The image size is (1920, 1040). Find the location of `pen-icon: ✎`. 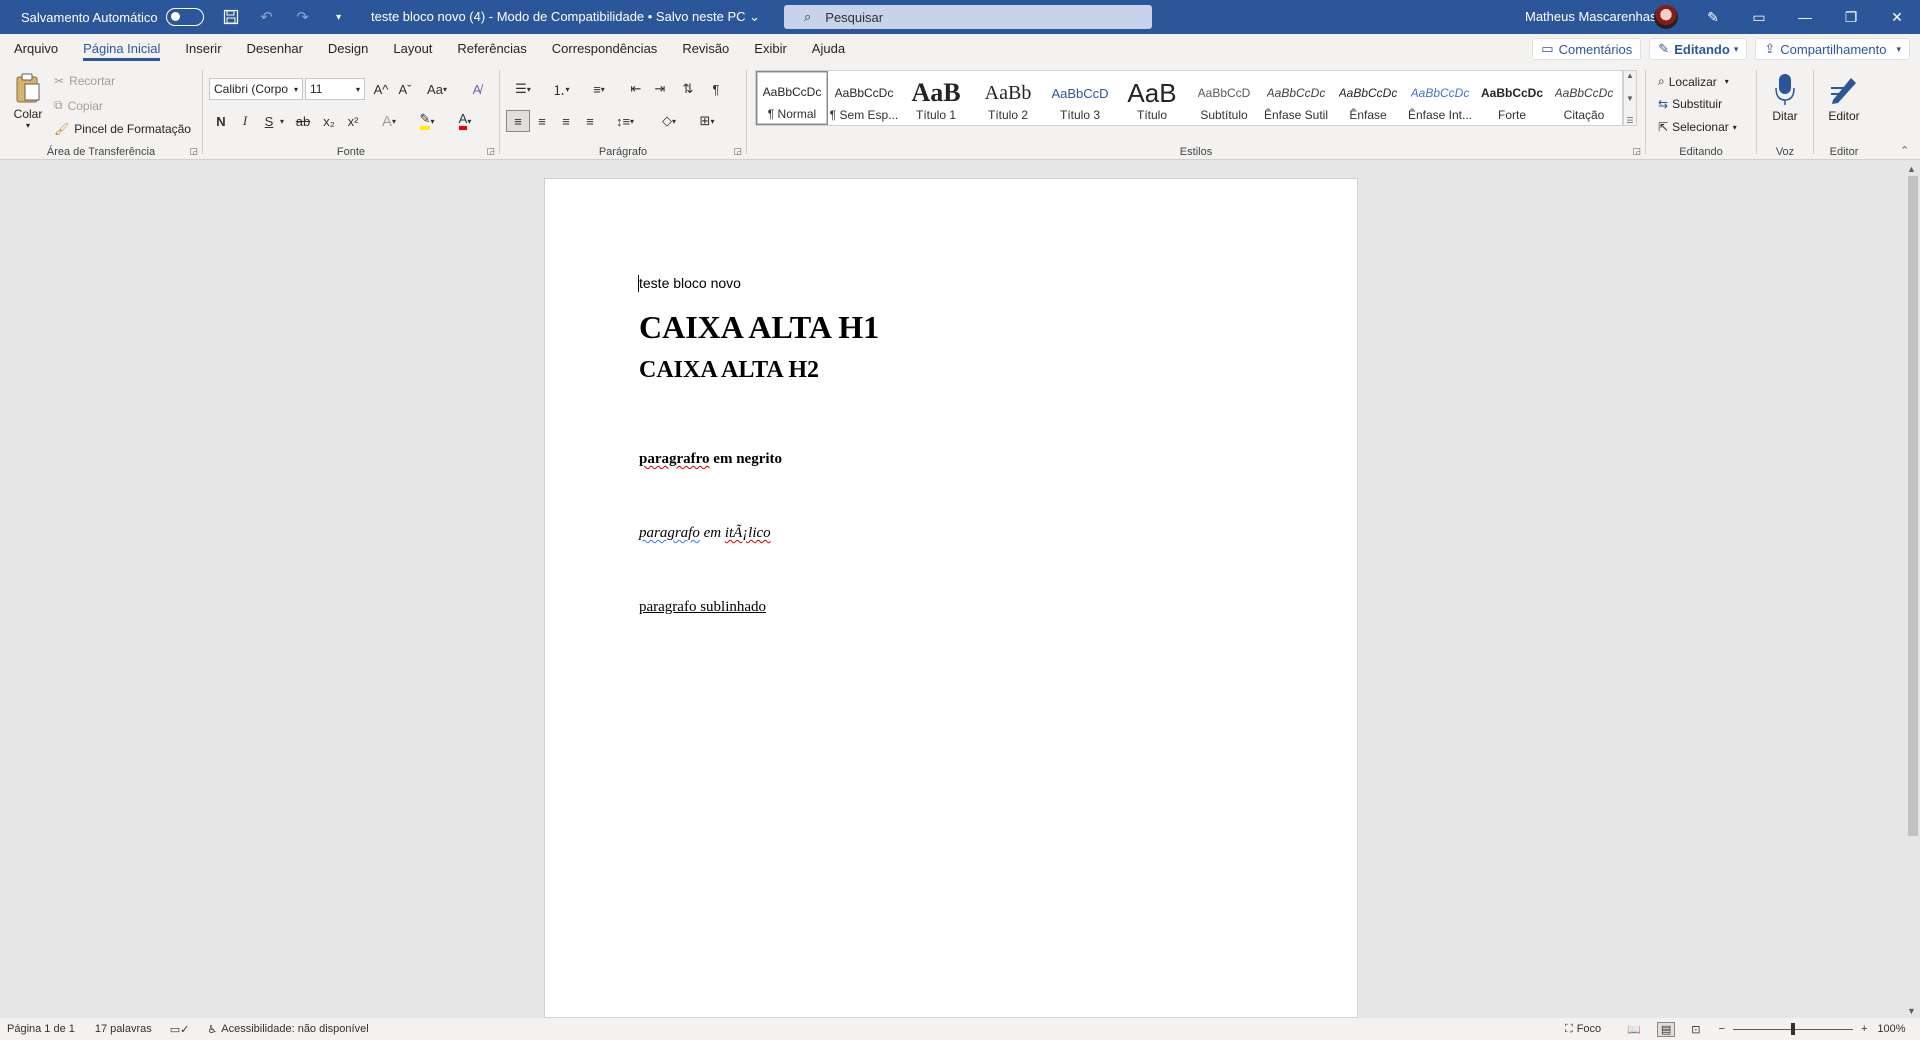

pen-icon: ✎ is located at coordinates (1713, 17).